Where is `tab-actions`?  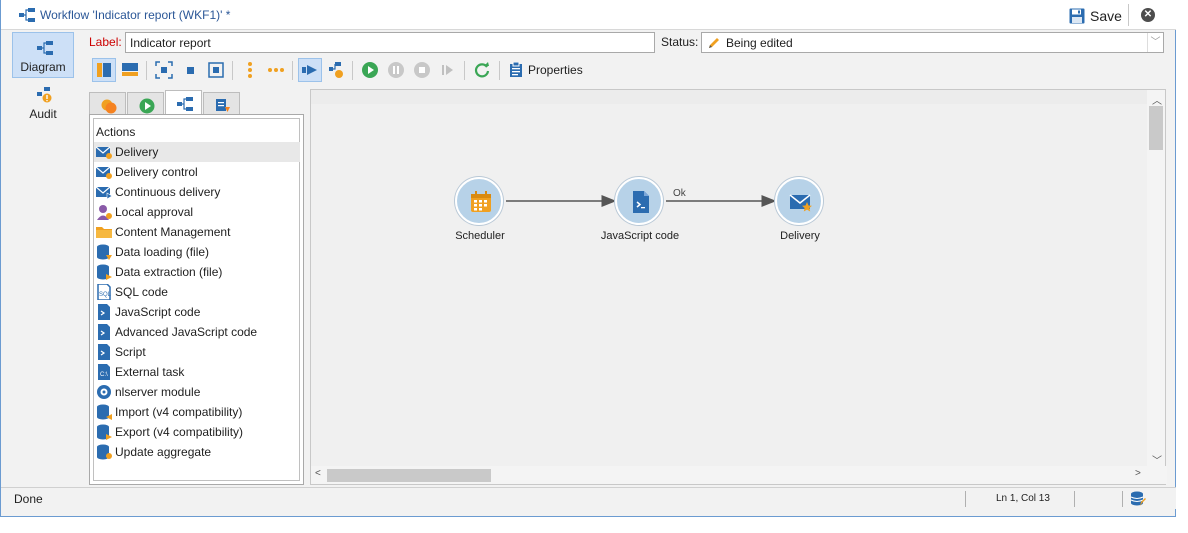
tab-actions is located at coordinates (183, 103).